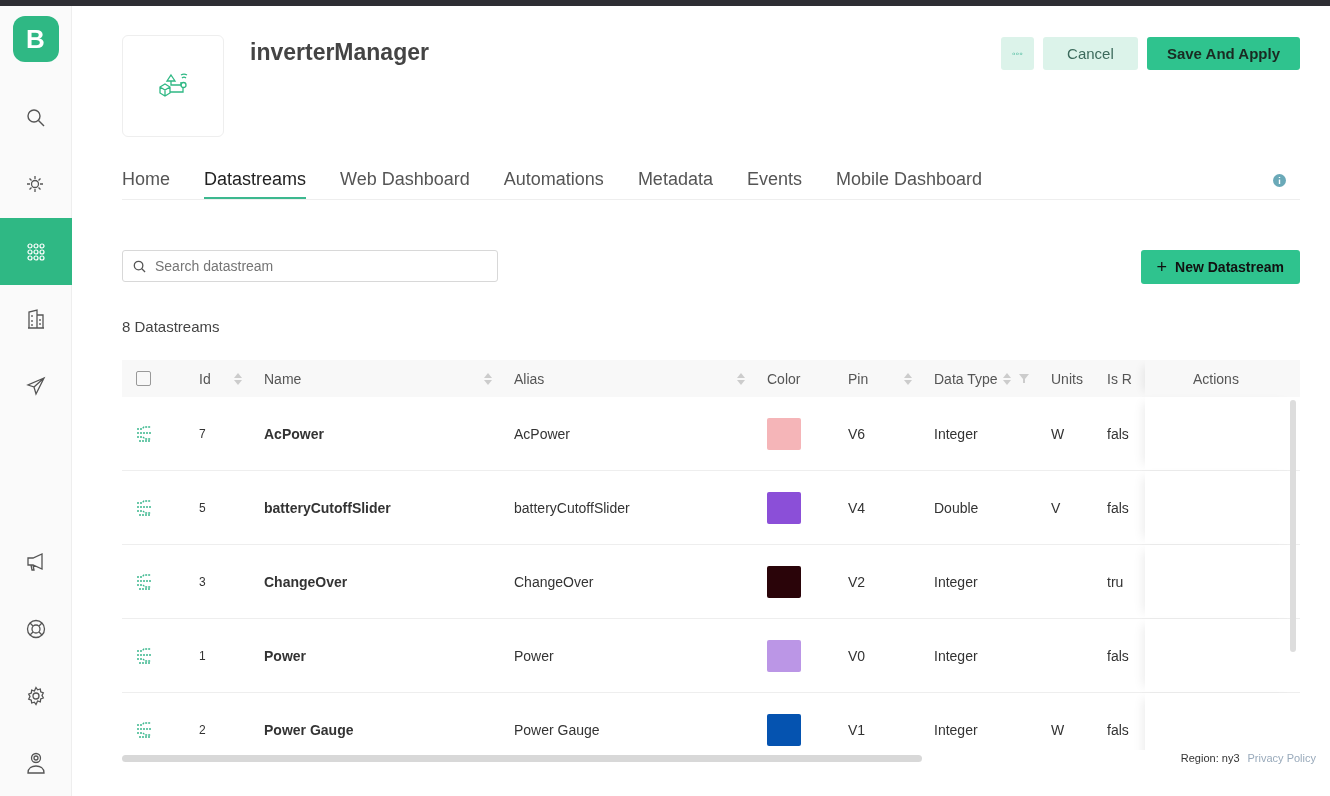 The height and width of the screenshot is (796, 1330). Describe the element at coordinates (529, 378) in the screenshot. I see `column-header: Alias` at that location.